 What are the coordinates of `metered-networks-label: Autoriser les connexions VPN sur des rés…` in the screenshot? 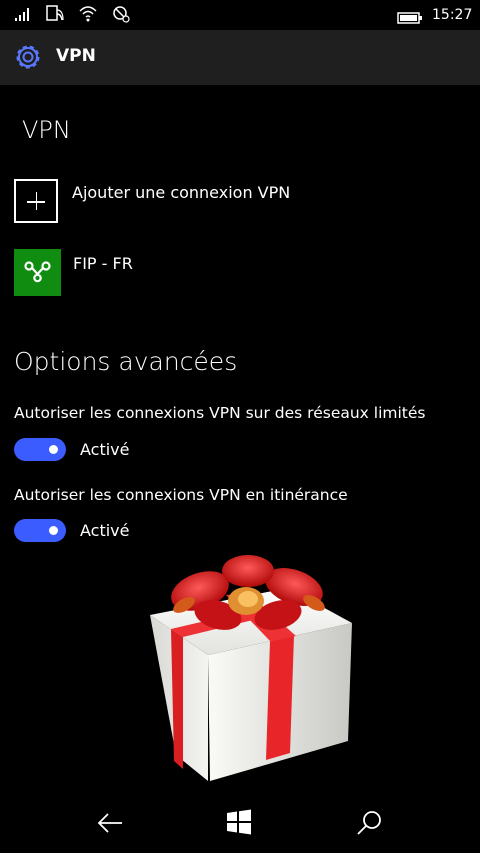 It's located at (220, 413).